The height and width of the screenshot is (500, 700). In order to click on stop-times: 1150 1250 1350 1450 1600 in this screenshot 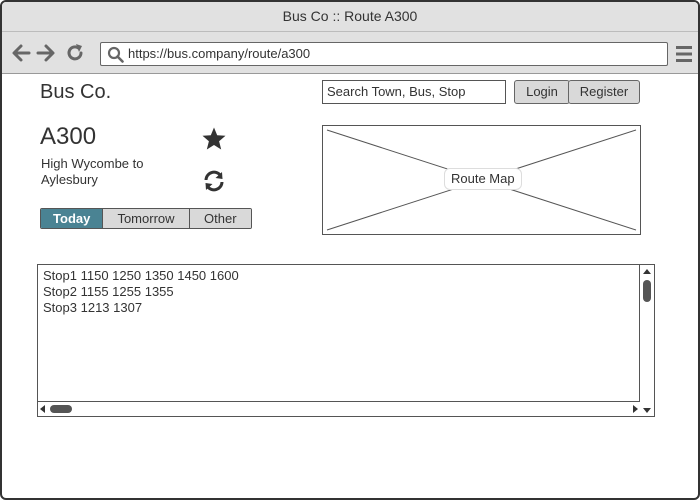, I will do `click(159, 275)`.